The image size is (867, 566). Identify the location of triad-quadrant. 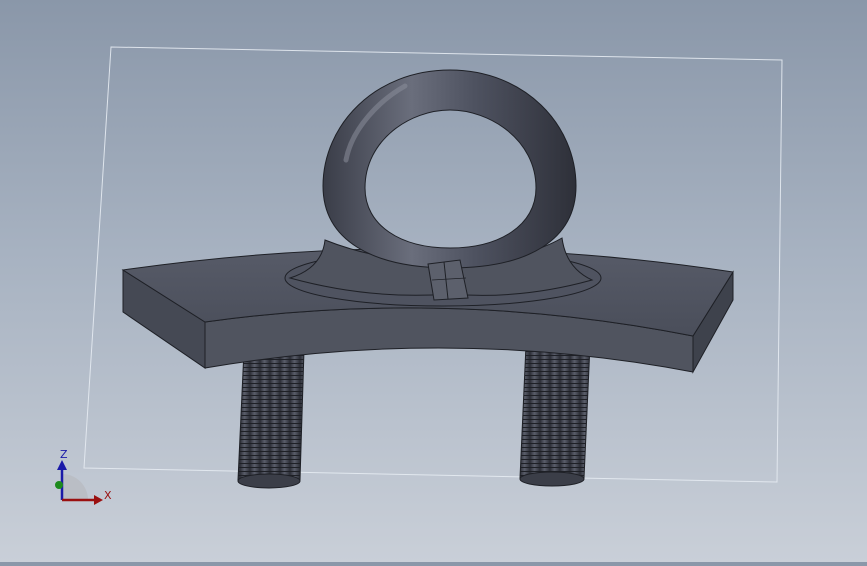
(75, 487).